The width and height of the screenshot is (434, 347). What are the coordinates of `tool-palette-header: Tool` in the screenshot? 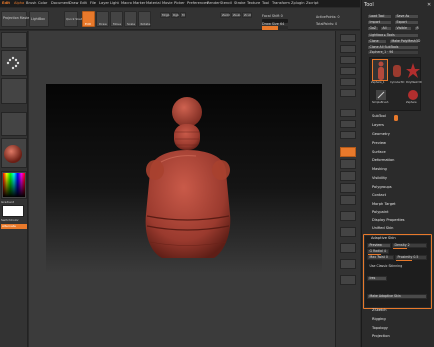 It's located at (369, 6).